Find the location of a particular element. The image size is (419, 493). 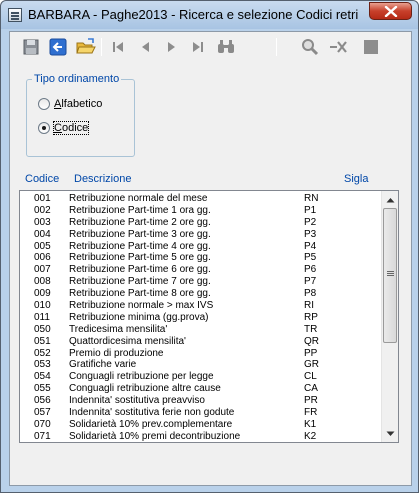

previous-record-button is located at coordinates (145, 47).